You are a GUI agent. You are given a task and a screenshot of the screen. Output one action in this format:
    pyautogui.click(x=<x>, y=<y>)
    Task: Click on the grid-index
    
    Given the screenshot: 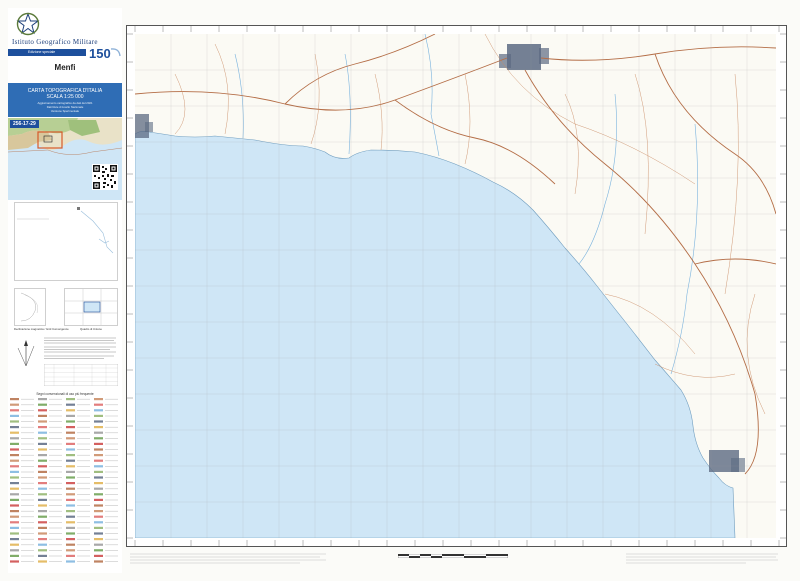 What is the action you would take?
    pyautogui.click(x=91, y=307)
    